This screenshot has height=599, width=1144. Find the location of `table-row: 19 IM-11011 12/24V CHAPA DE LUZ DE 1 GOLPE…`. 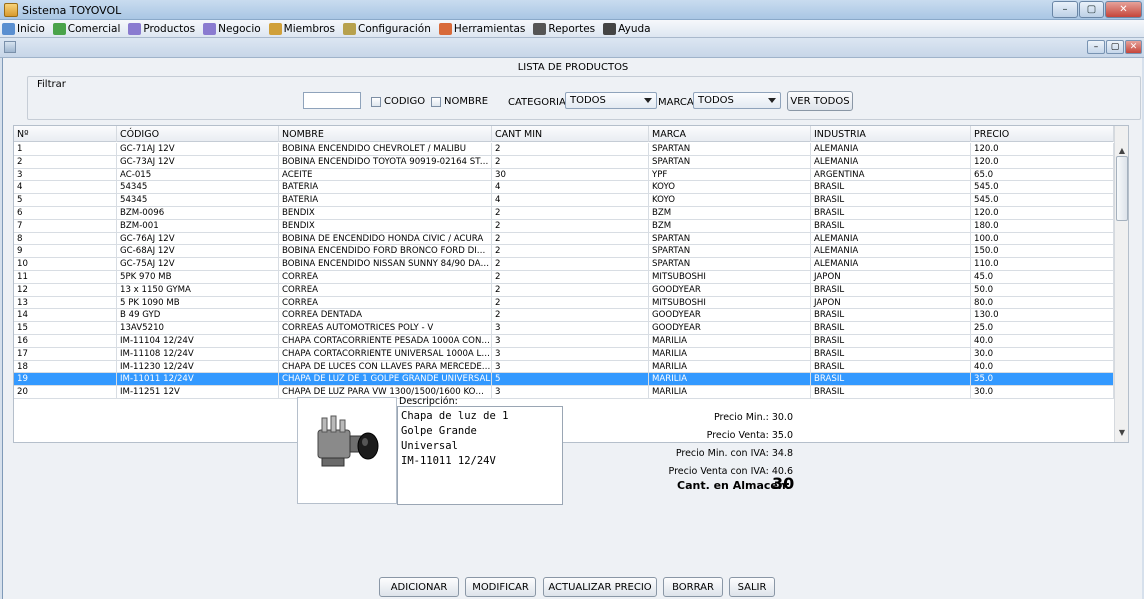

table-row: 19 IM-11011 12/24V CHAPA DE LUZ DE 1 GOLPE… is located at coordinates (571, 380).